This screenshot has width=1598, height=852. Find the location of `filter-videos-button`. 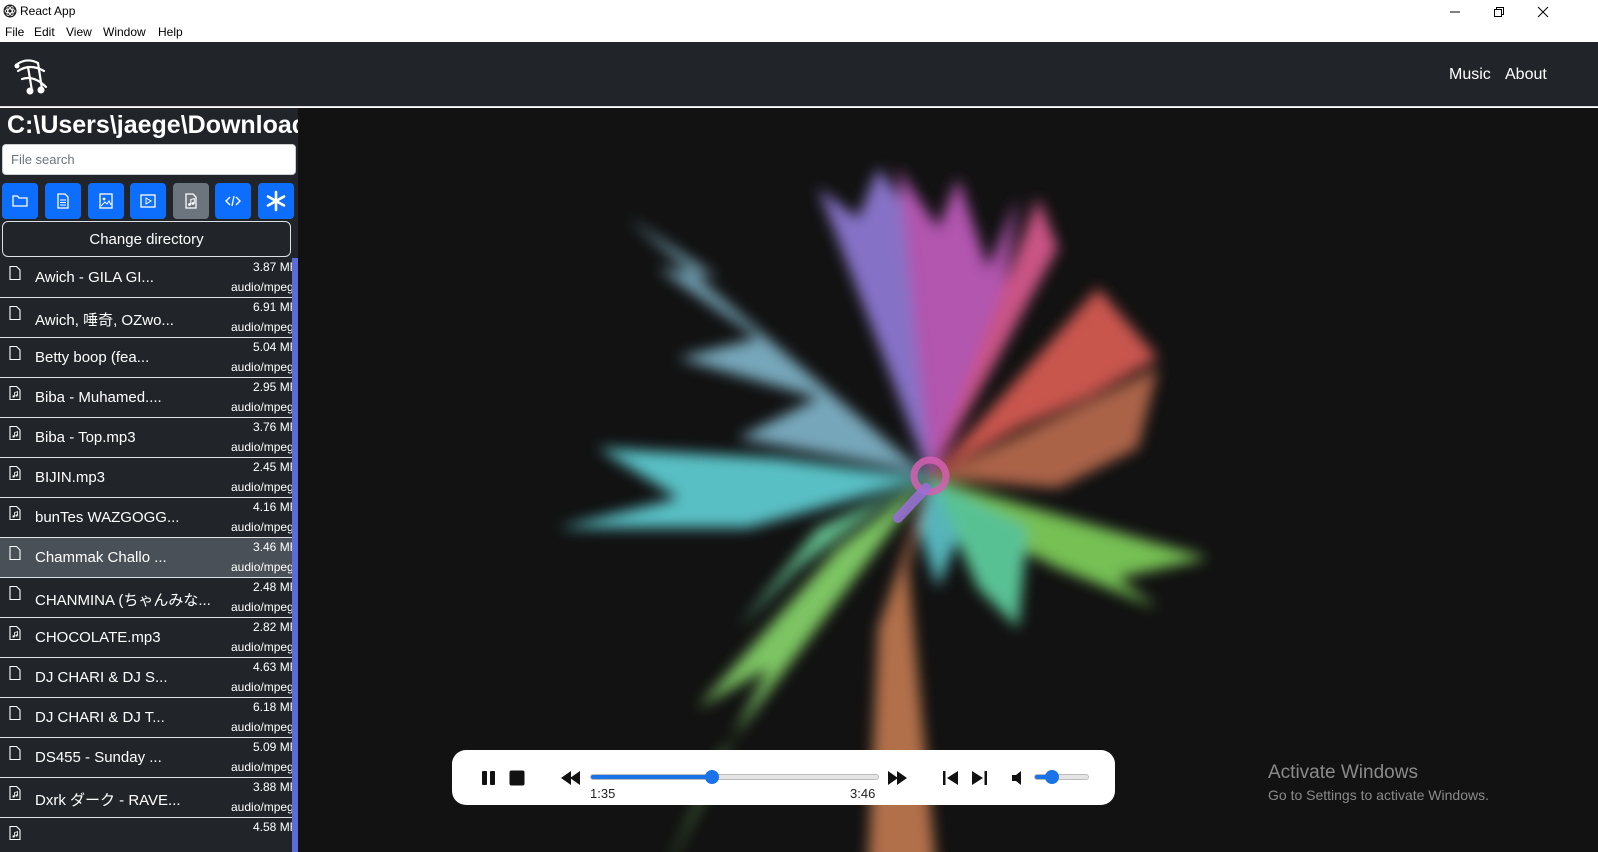

filter-videos-button is located at coordinates (148, 201).